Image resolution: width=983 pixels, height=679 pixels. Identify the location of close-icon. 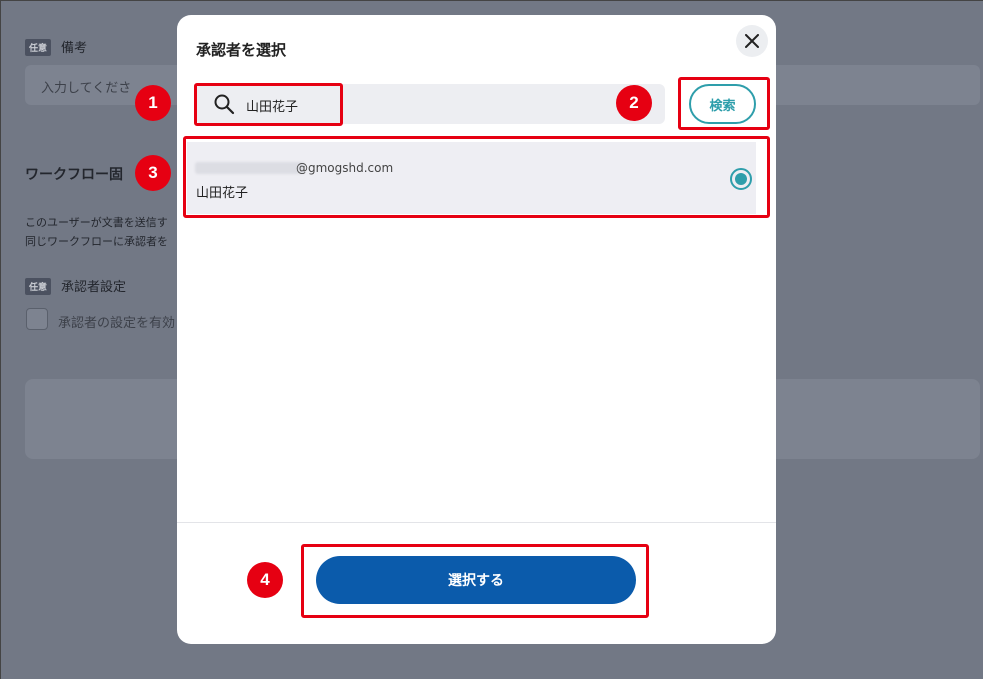
(752, 41).